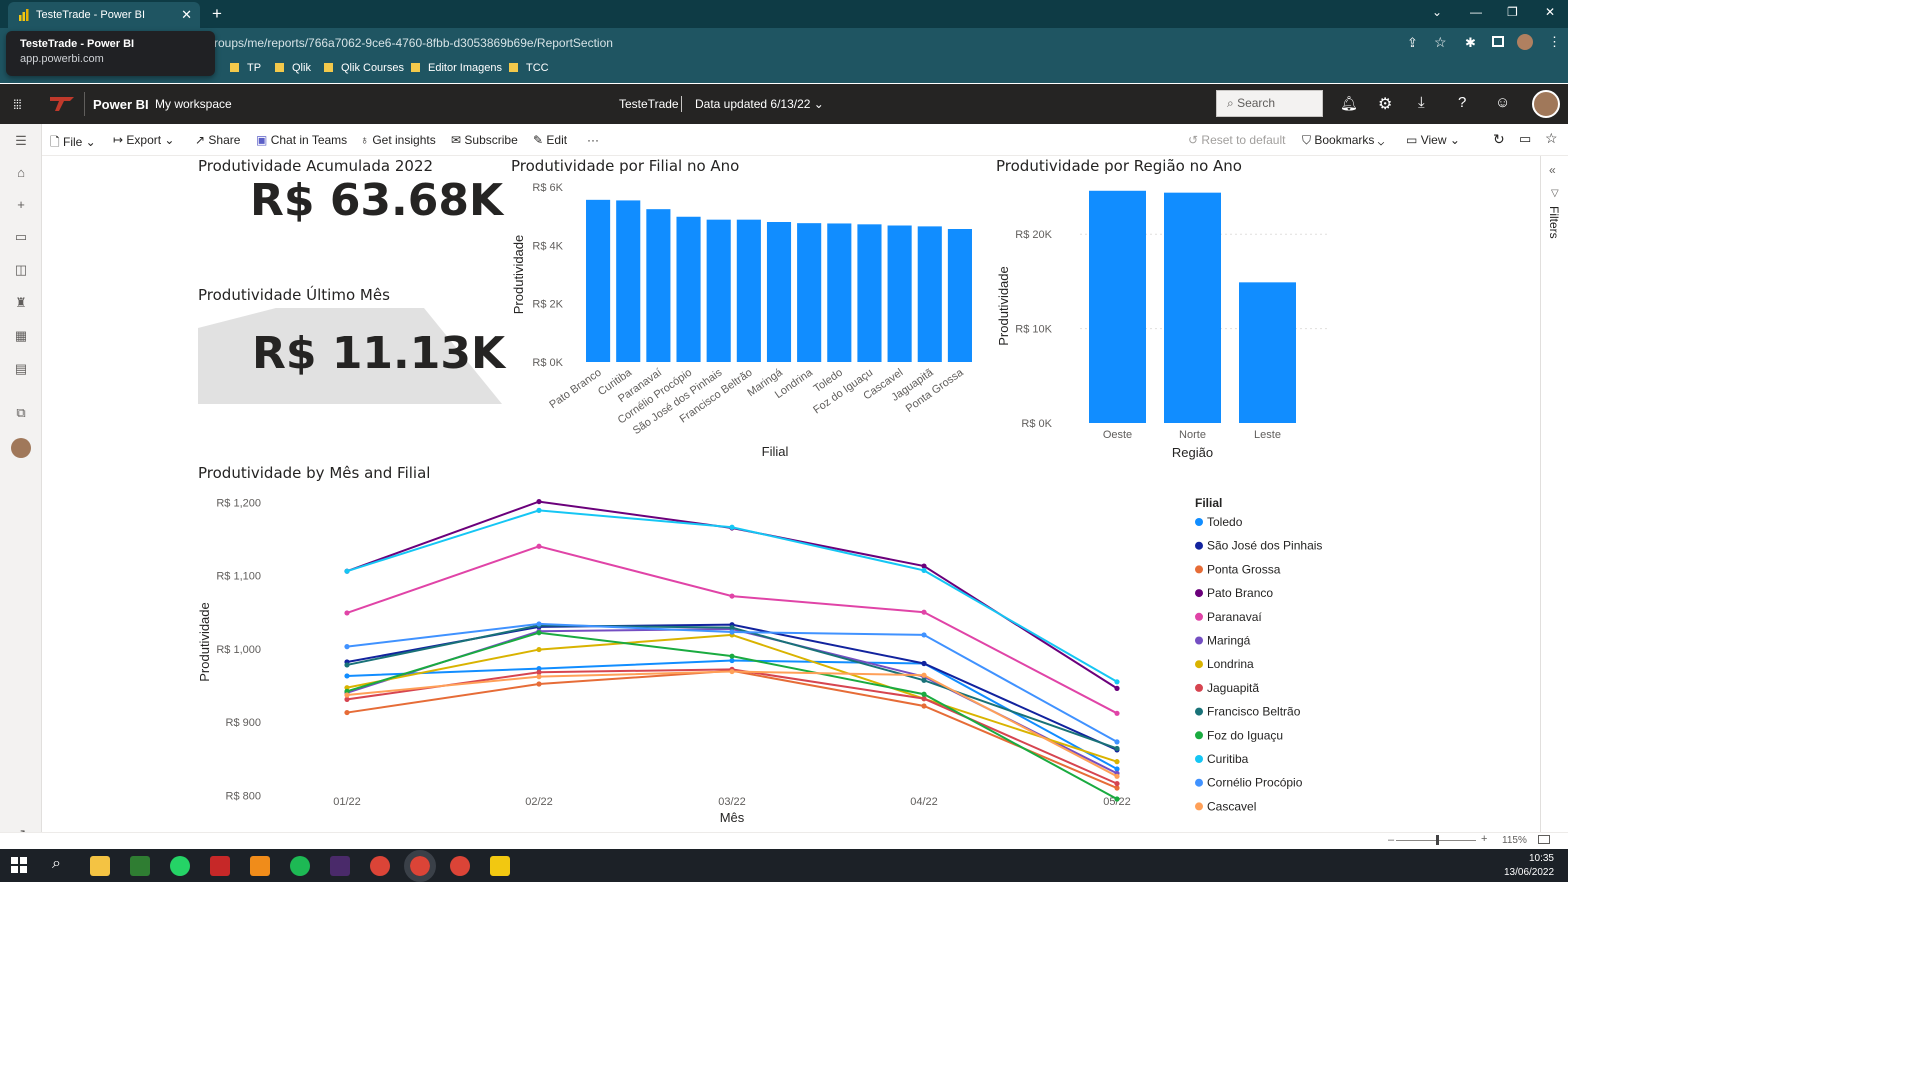  What do you see at coordinates (959, 295) in the screenshot?
I see `bar-ponta-grossa` at bounding box center [959, 295].